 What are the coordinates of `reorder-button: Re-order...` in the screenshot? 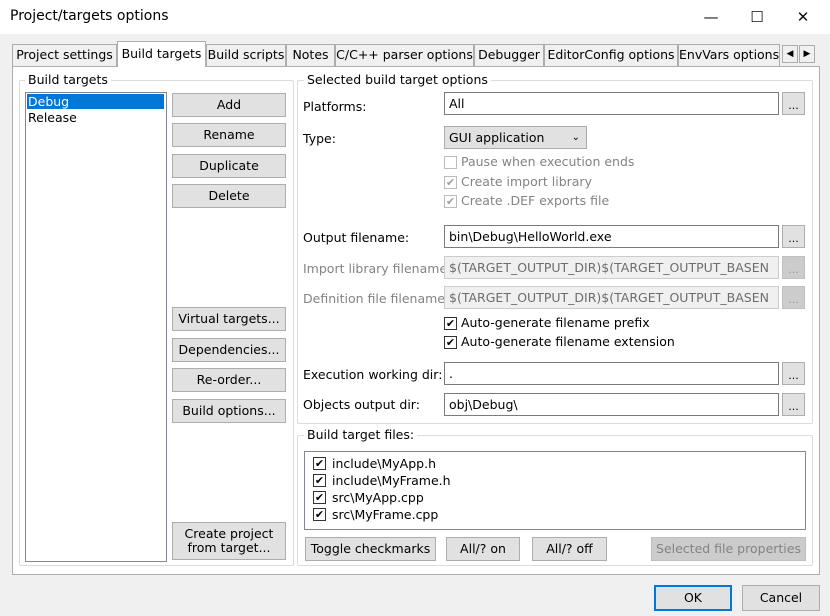 It's located at (229, 380).